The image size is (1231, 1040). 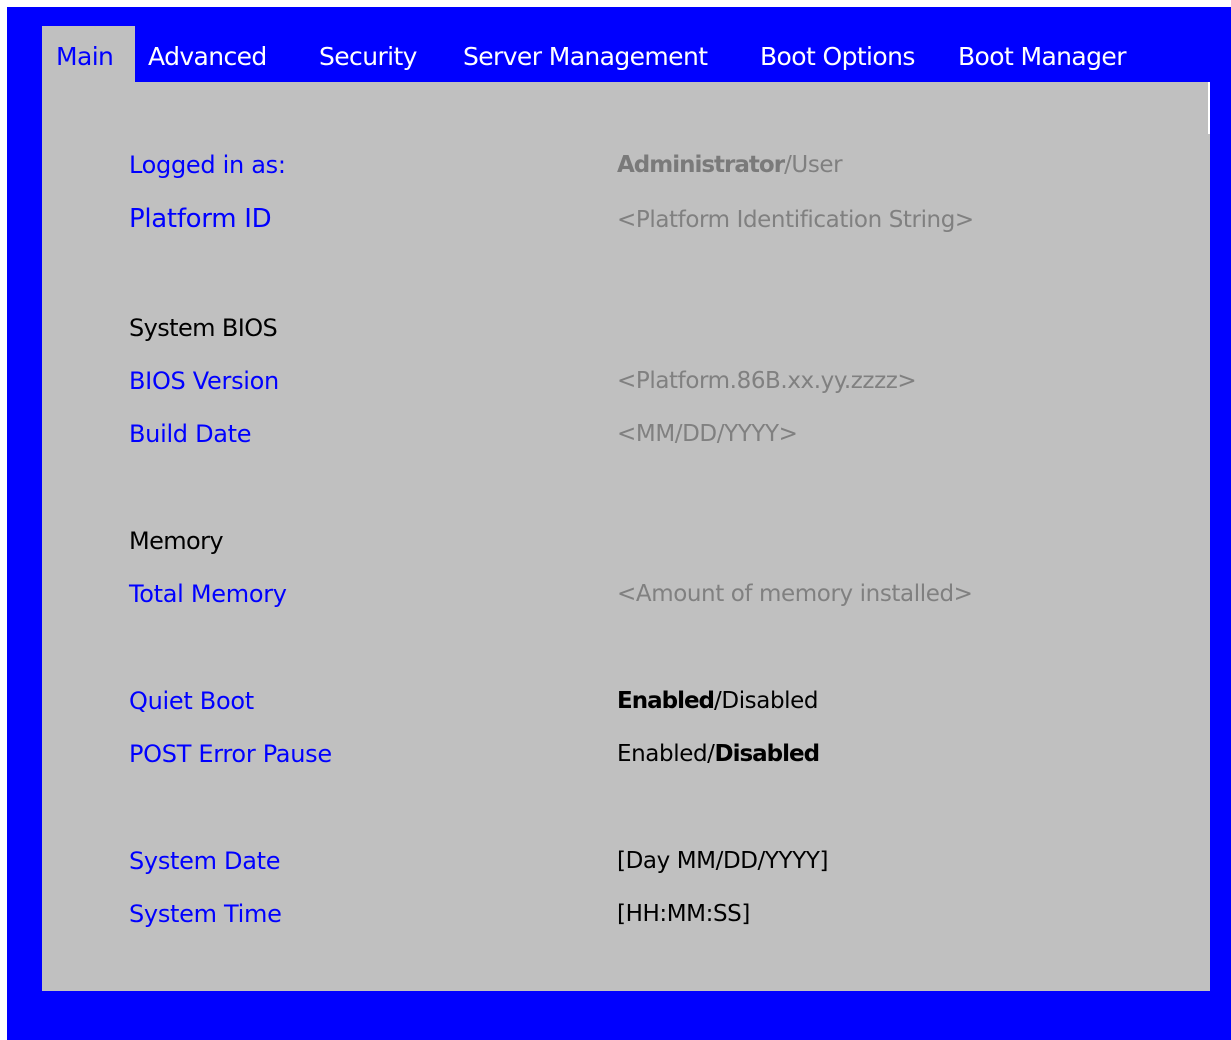 I want to click on tab-boot-manager: Boot Manager, so click(x=1042, y=55).